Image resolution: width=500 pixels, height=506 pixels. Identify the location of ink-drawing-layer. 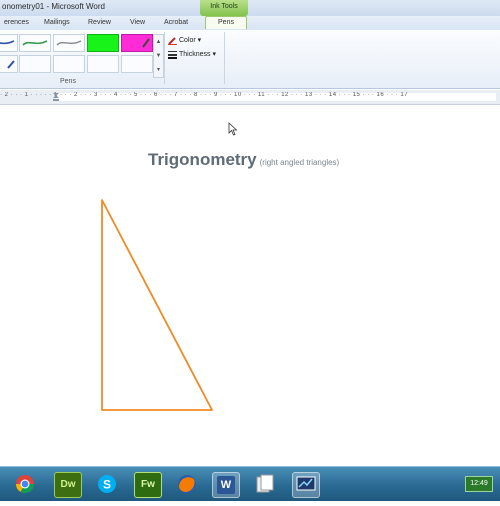
(157, 305).